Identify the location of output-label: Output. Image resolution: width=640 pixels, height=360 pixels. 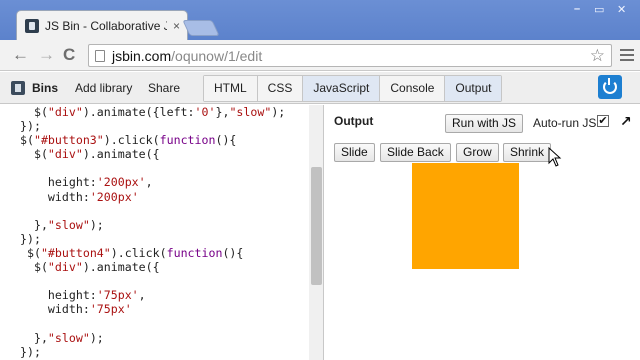
(354, 121).